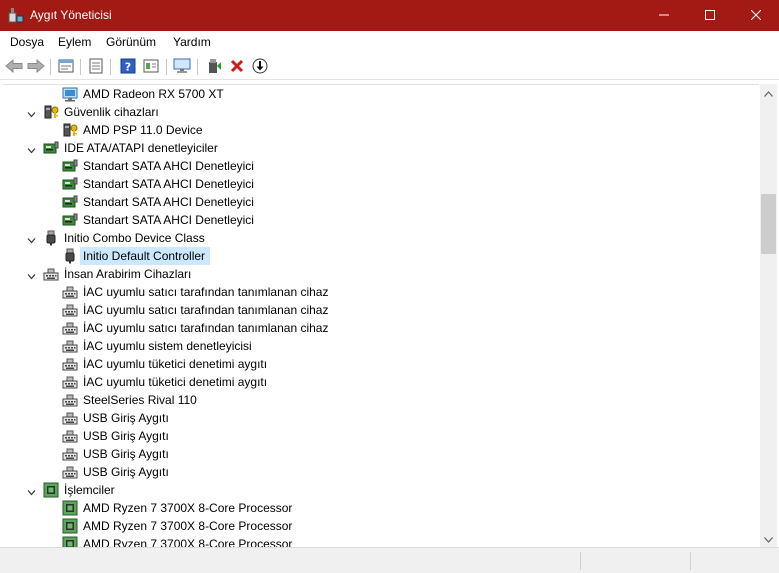  I want to click on forward-arrow-icon, so click(36, 67).